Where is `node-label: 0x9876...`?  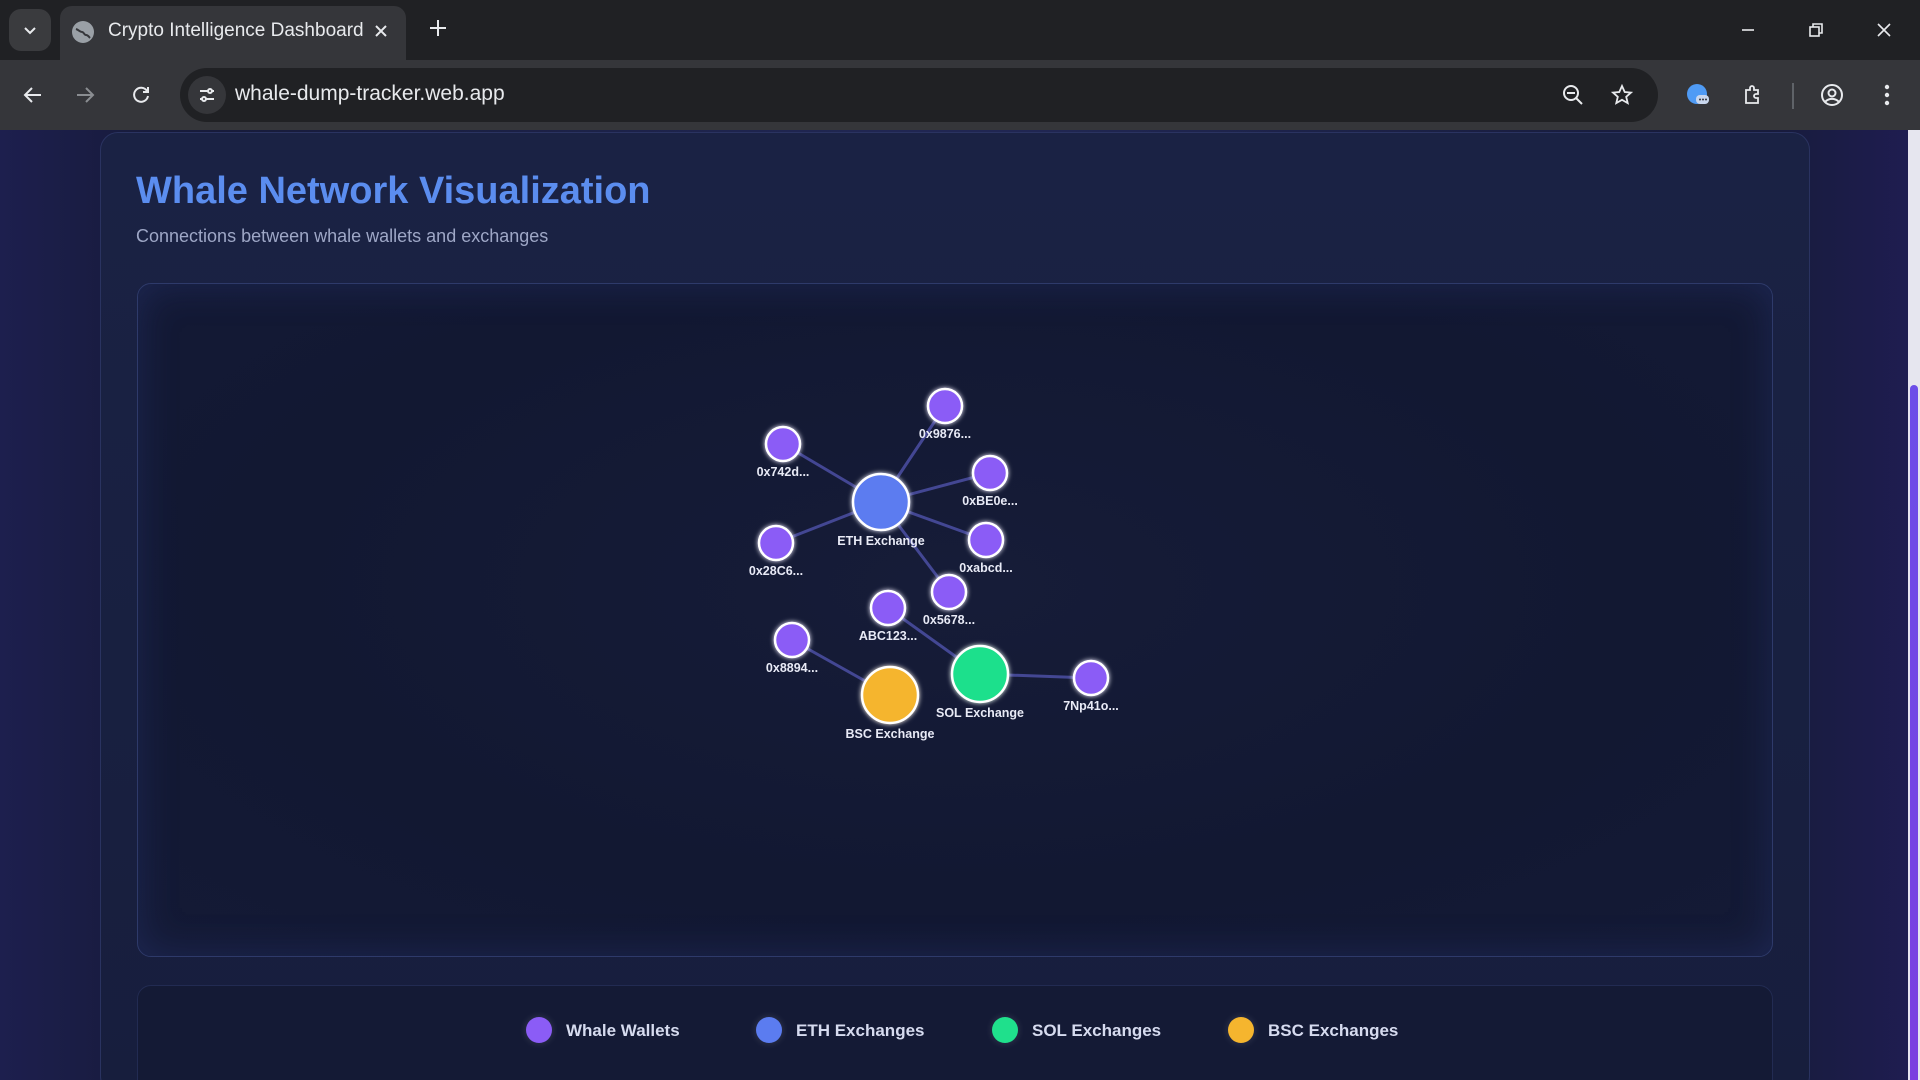 node-label: 0x9876... is located at coordinates (945, 434).